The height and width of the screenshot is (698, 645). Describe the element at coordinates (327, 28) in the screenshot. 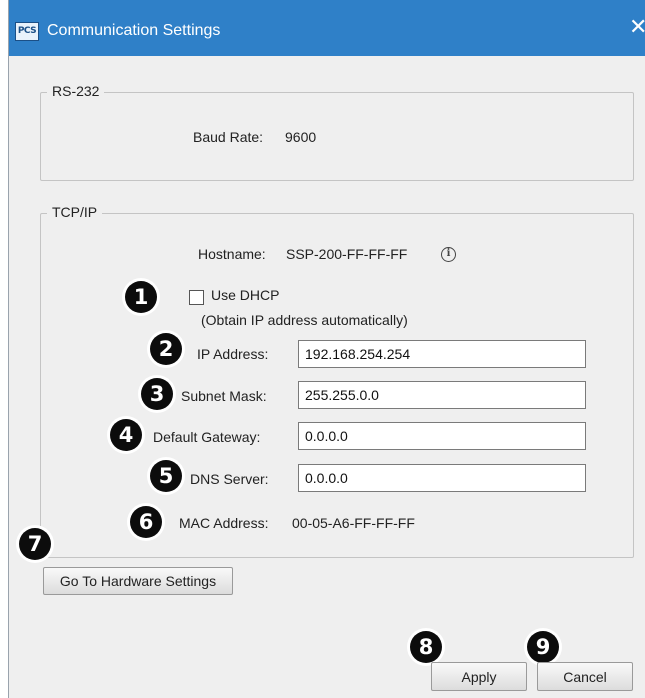

I see `title-bar: PCS Communication Settings ✕` at that location.